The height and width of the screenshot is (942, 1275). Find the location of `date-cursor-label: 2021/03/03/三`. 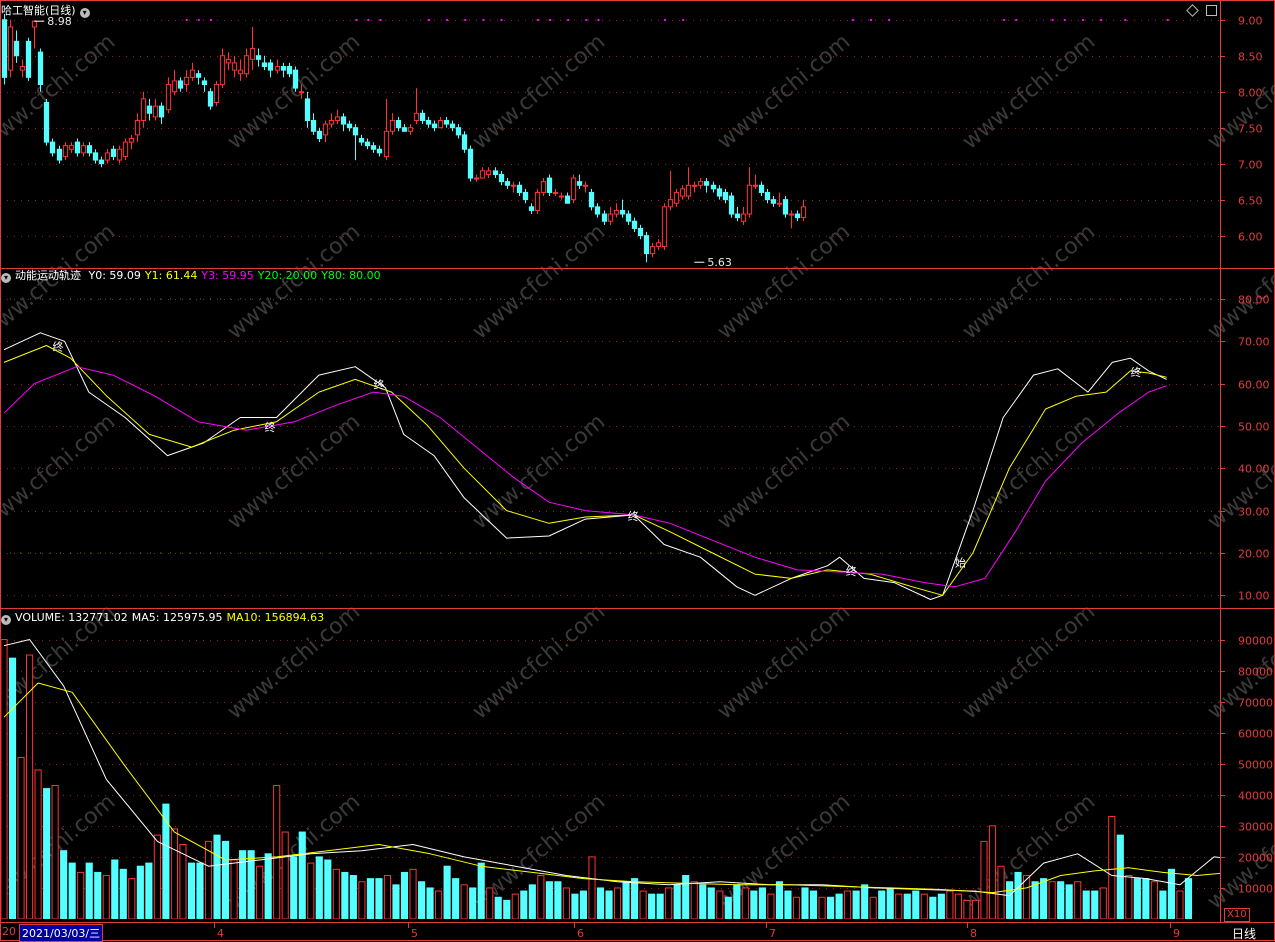

date-cursor-label: 2021/03/03/三 is located at coordinates (61, 933).